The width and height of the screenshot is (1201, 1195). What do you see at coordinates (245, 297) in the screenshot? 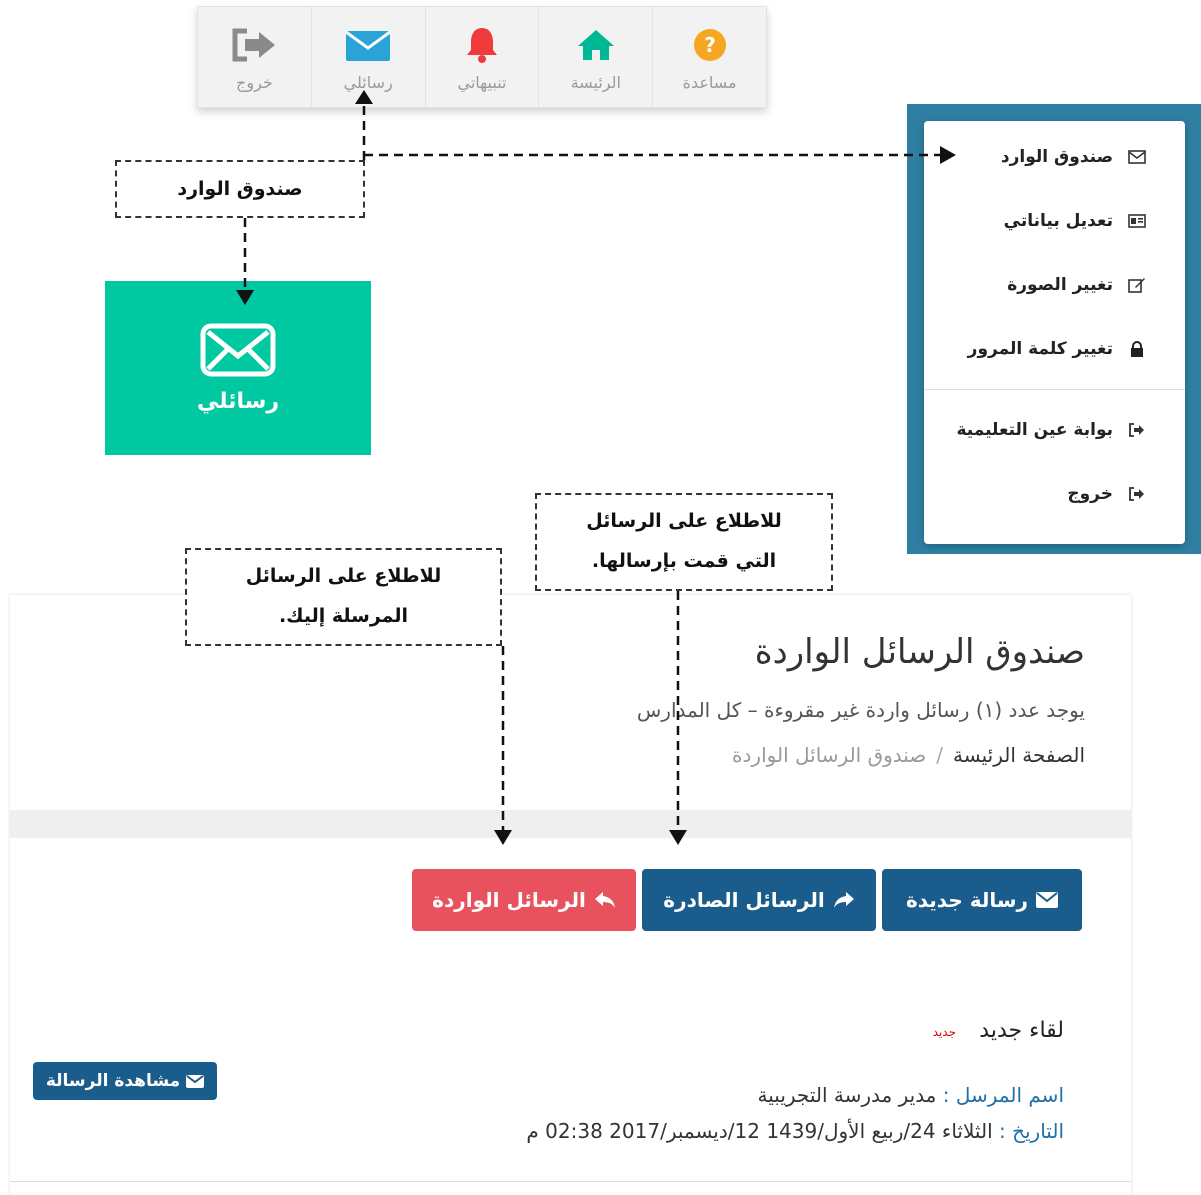
I see `arrowhead-tile` at bounding box center [245, 297].